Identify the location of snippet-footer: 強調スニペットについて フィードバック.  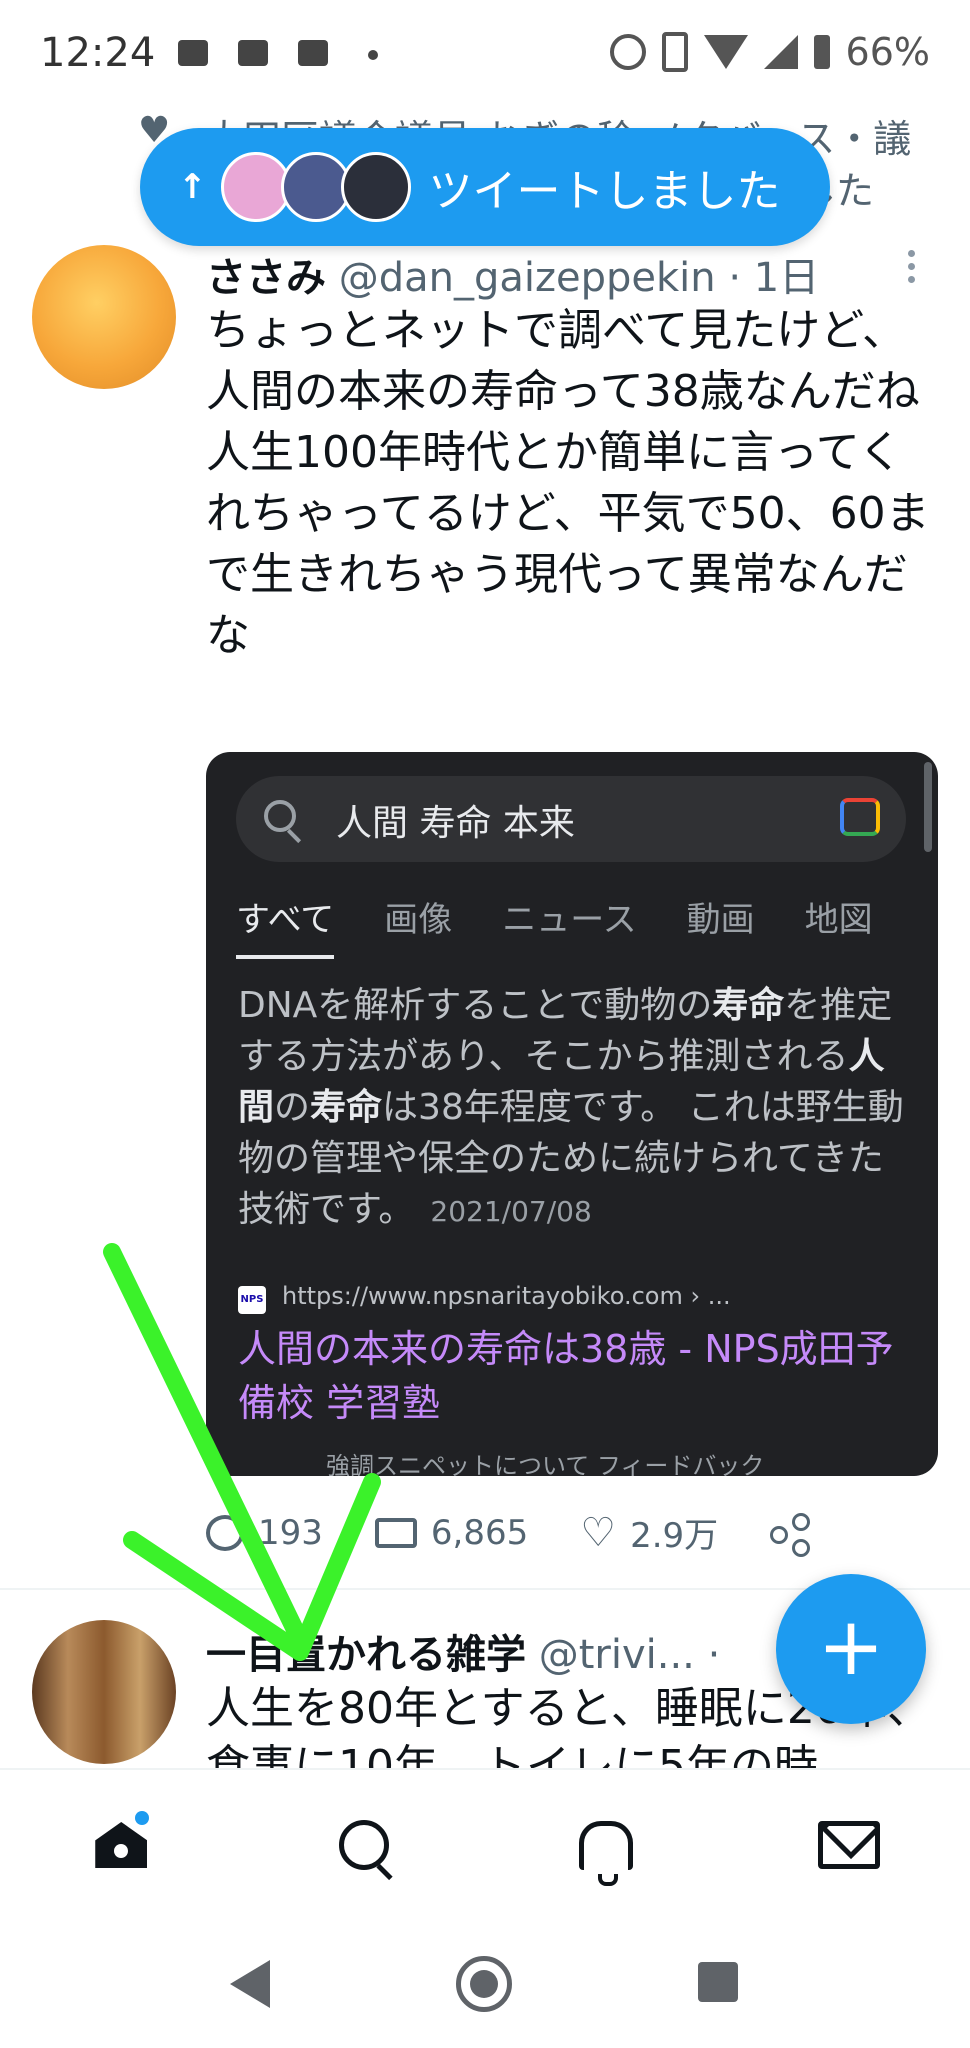
(545, 1464).